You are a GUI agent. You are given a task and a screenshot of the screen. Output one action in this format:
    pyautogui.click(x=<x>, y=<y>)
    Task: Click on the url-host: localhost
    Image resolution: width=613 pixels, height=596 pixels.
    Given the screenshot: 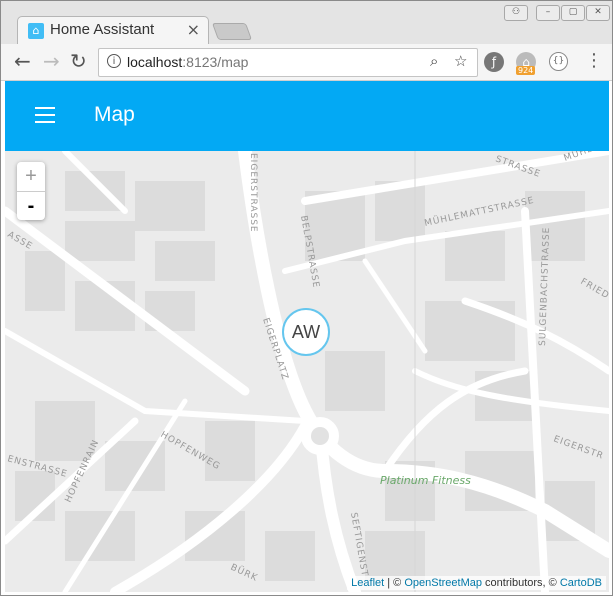 What is the action you would take?
    pyautogui.click(x=155, y=62)
    